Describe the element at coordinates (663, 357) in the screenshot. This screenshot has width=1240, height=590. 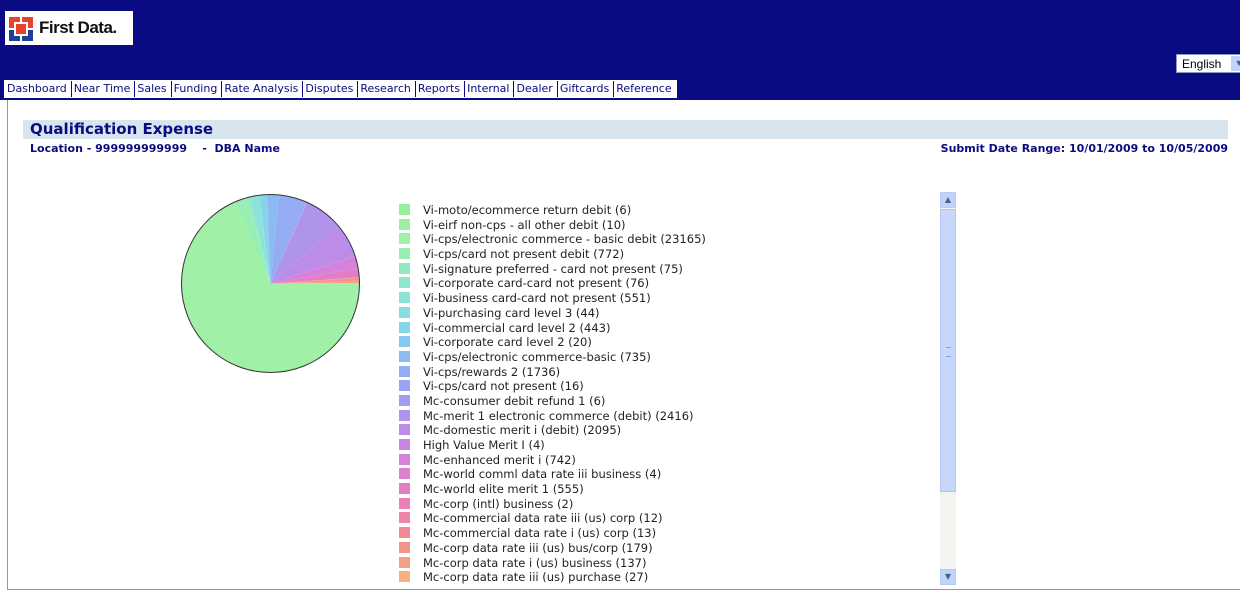
I see `legend-item: Vi-cps/electronic commerce-basic (735)` at that location.